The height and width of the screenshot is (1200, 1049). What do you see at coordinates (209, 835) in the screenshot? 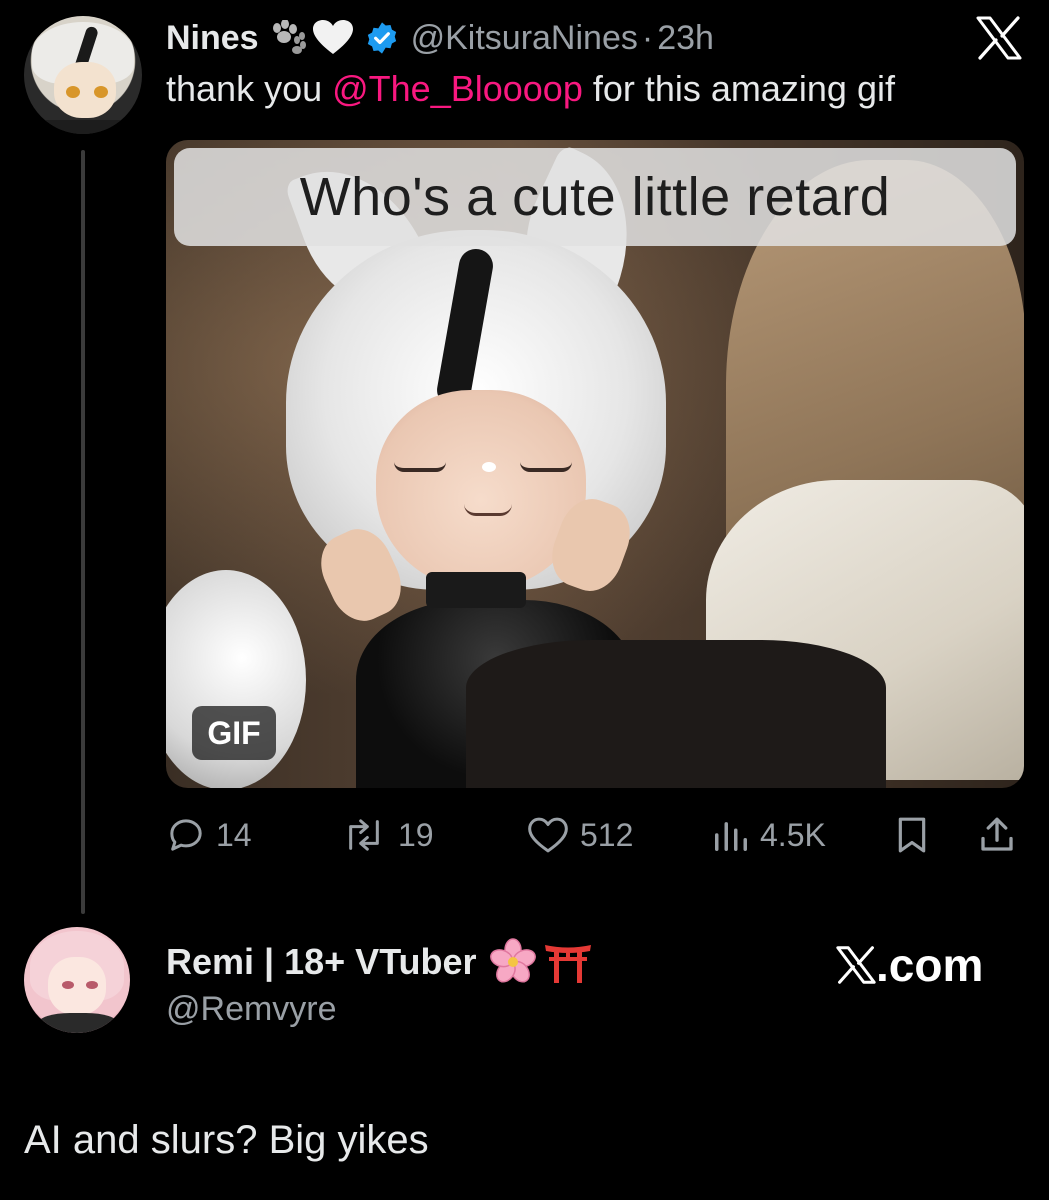
I see `reply-button: 14` at bounding box center [209, 835].